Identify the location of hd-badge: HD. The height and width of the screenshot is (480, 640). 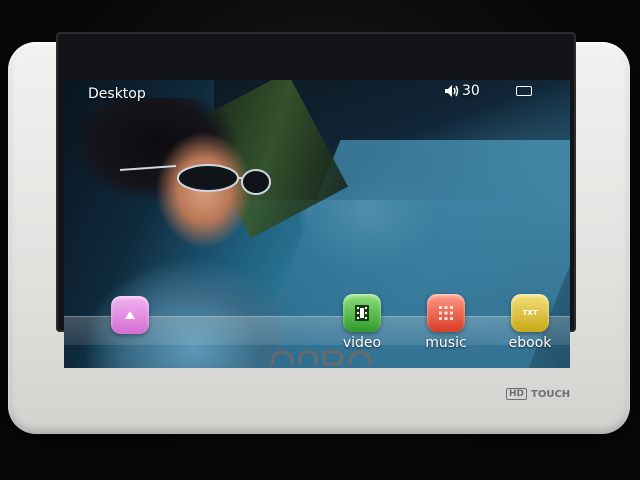
(517, 394).